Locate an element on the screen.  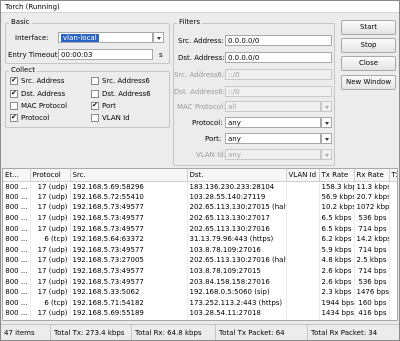
basic-group-label: Basic is located at coordinates (20, 22).